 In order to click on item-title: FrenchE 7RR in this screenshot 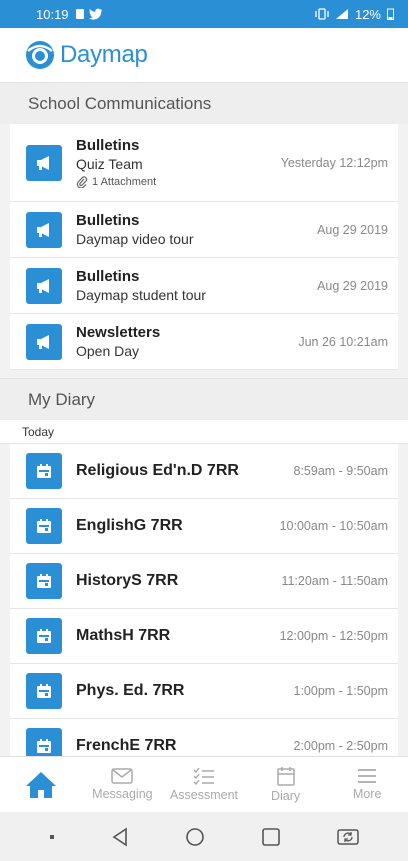, I will do `click(126, 745)`.